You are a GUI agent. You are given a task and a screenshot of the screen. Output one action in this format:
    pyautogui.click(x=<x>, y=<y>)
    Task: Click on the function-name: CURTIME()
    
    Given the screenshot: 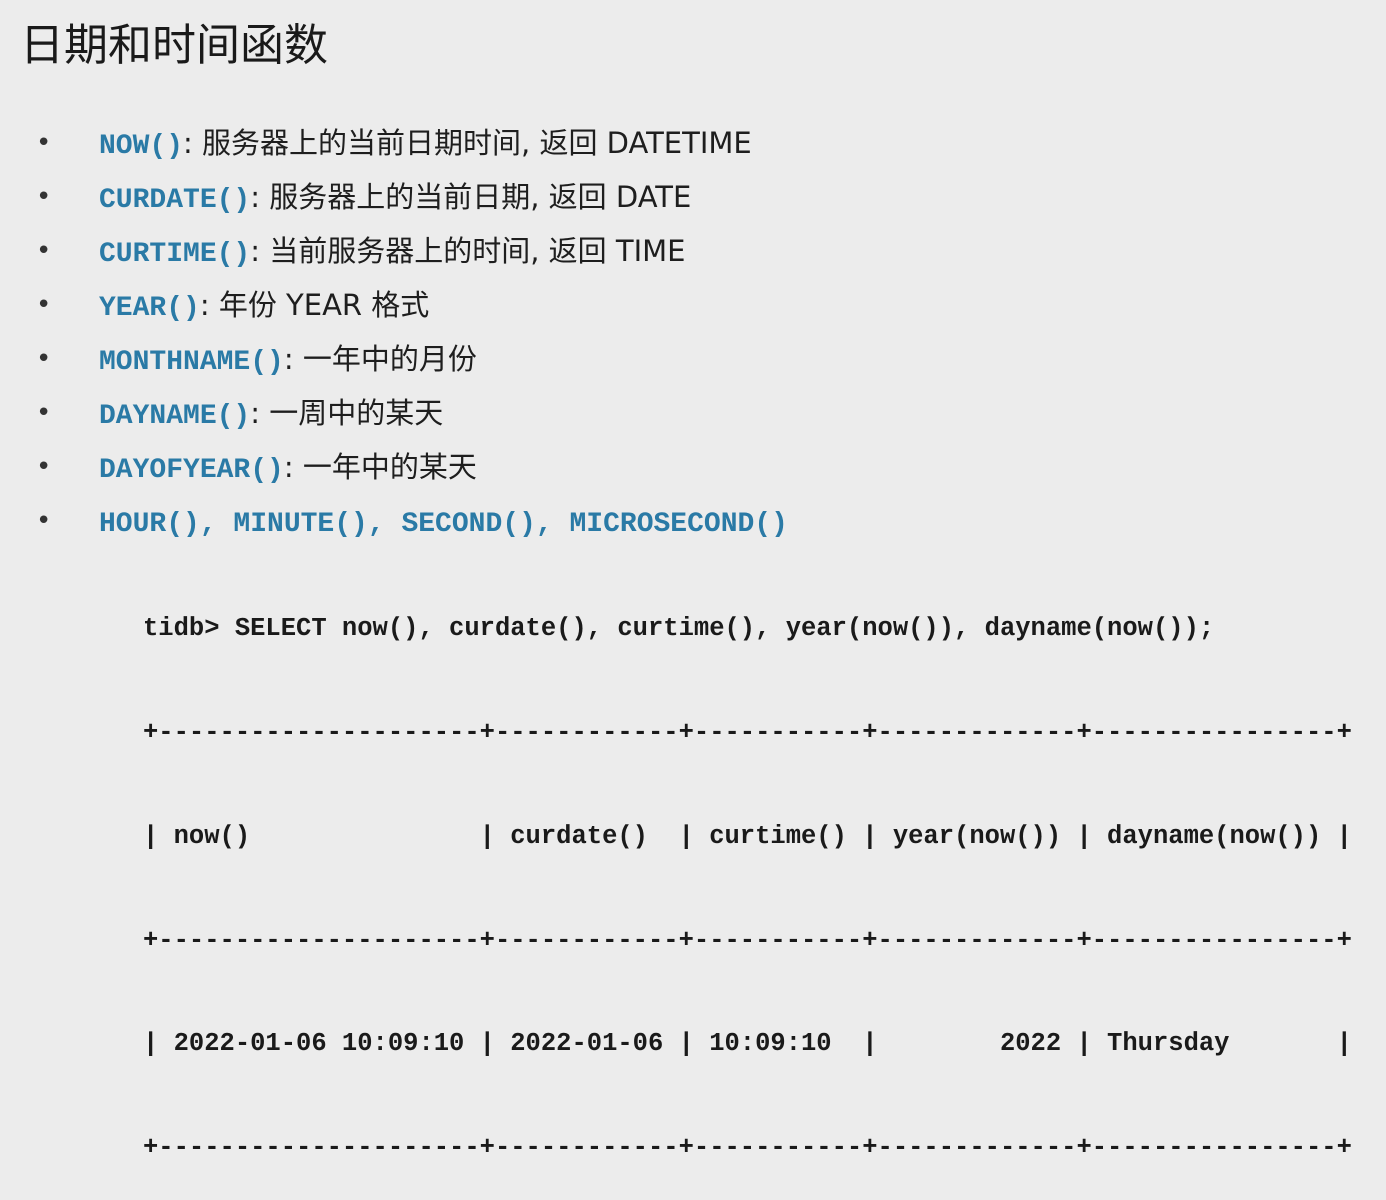 What is the action you would take?
    pyautogui.click(x=175, y=254)
    